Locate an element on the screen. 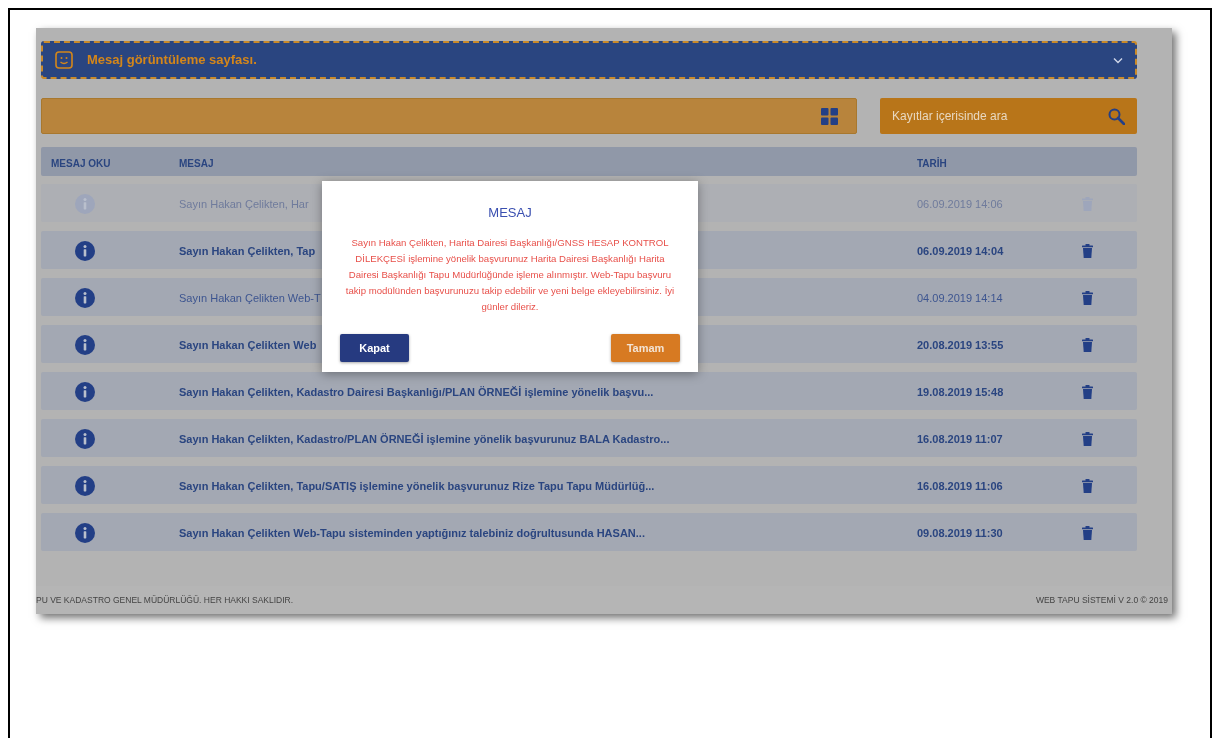 The height and width of the screenshot is (738, 1220). message-date: 04.09.2019 14:14 is located at coordinates (960, 298).